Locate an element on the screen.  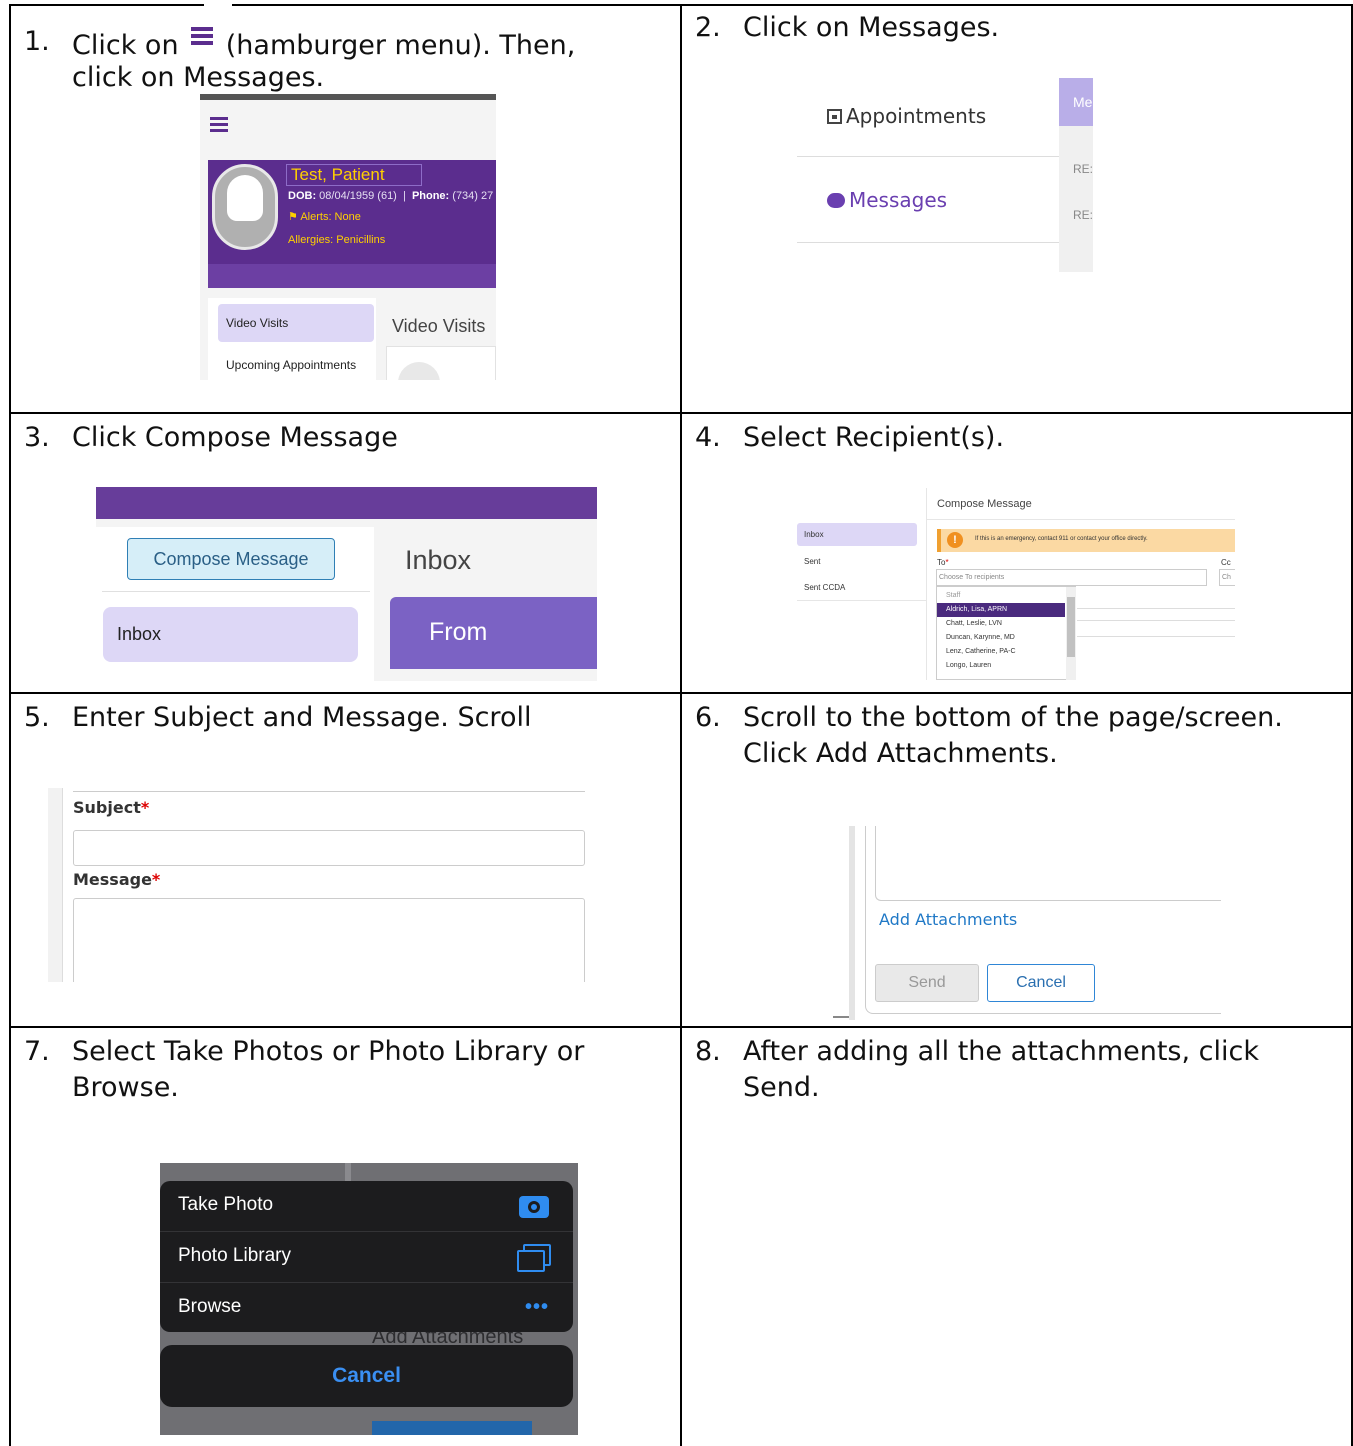
step-text: Scroll to the bottom of the page/screen. is located at coordinates (1013, 717).